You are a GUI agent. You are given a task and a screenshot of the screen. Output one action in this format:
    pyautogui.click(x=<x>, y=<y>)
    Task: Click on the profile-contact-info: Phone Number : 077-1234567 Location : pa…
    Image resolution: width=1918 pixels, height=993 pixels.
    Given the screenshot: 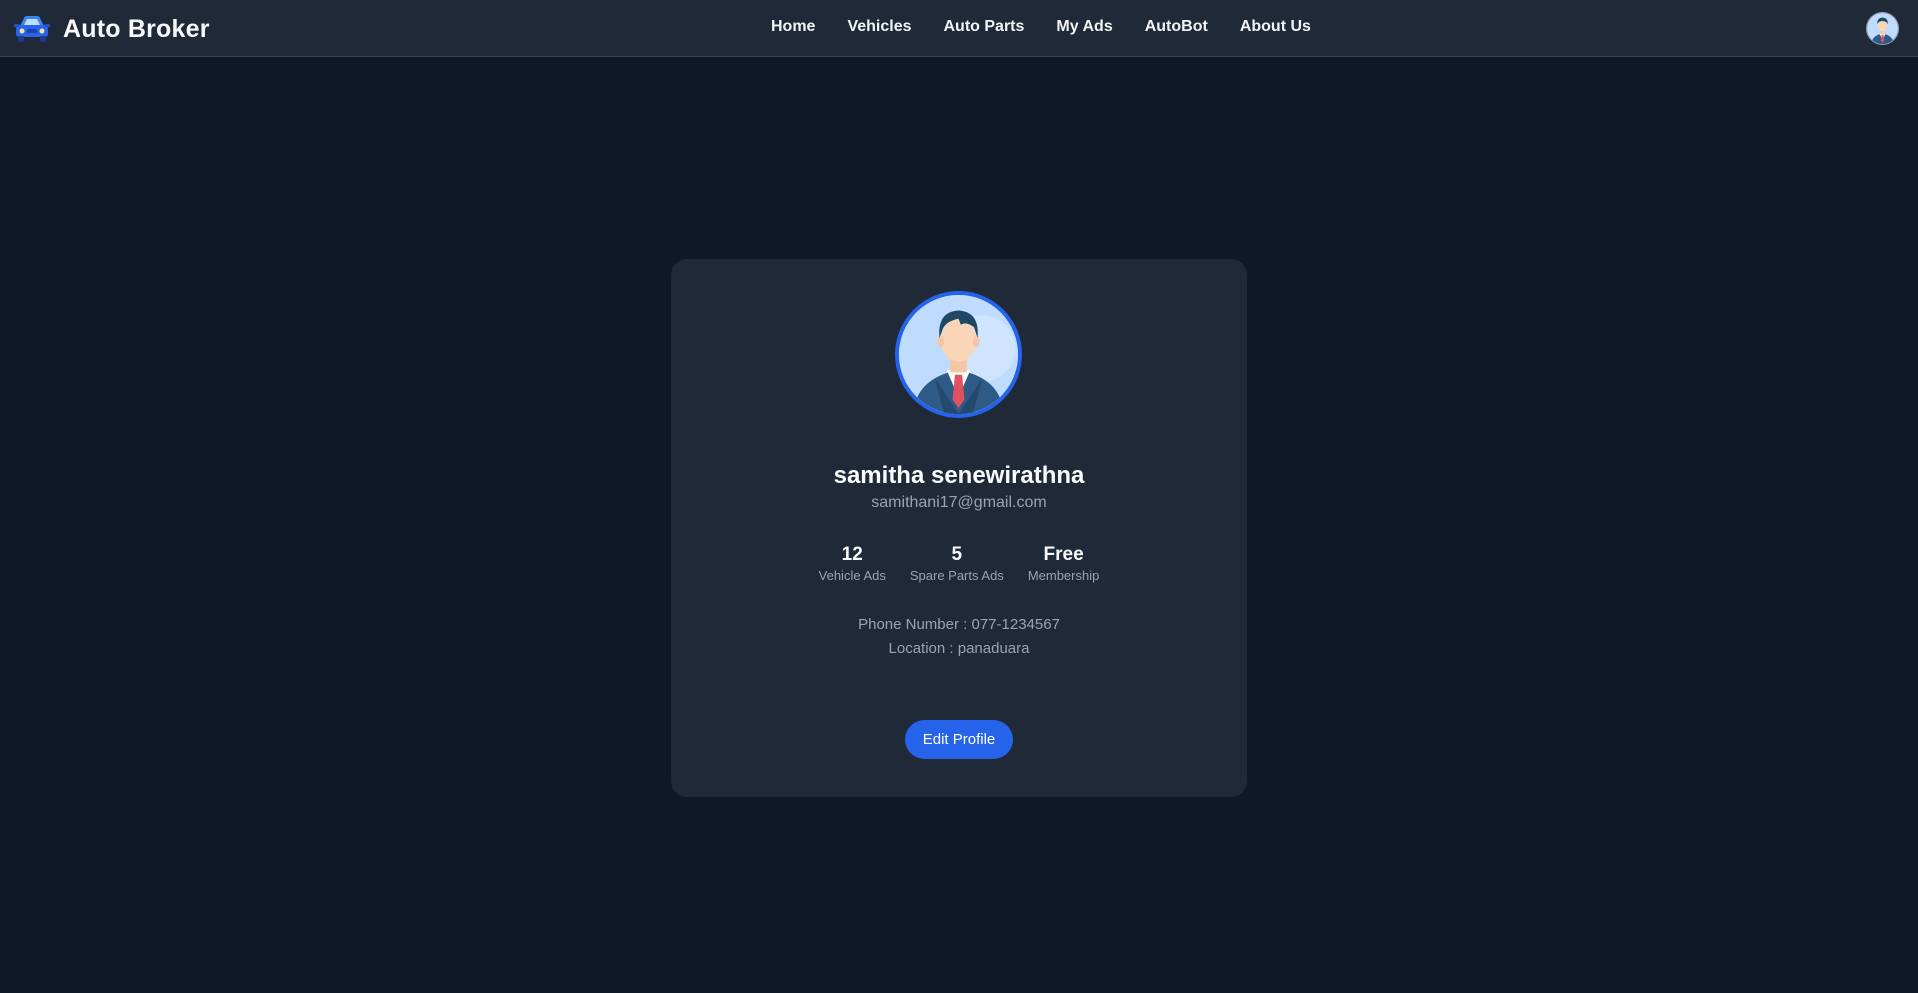 What is the action you would take?
    pyautogui.click(x=959, y=637)
    